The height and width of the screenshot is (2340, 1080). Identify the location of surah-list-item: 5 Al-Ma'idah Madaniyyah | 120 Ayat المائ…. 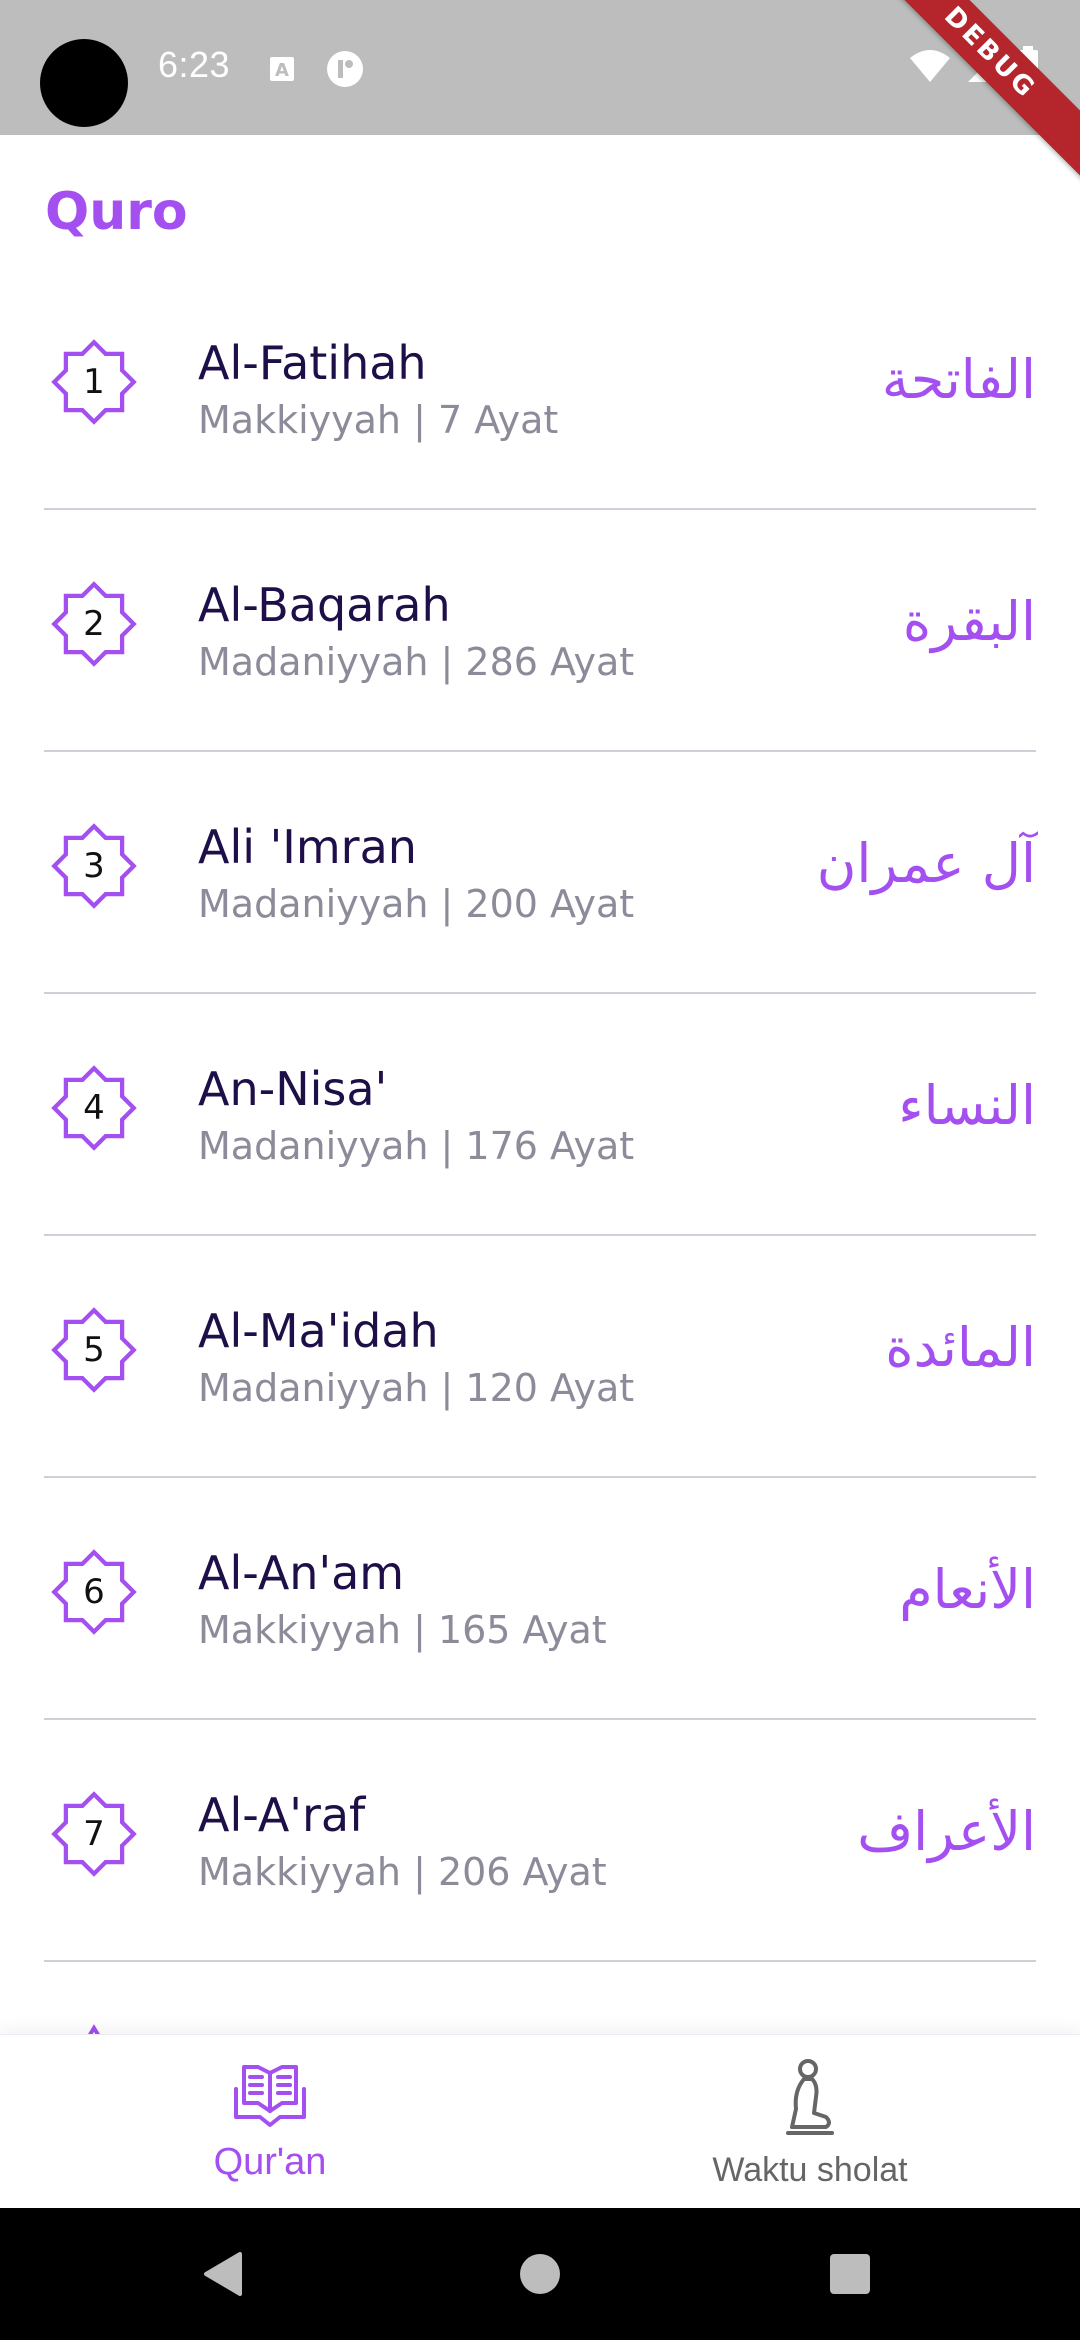
(540, 1357).